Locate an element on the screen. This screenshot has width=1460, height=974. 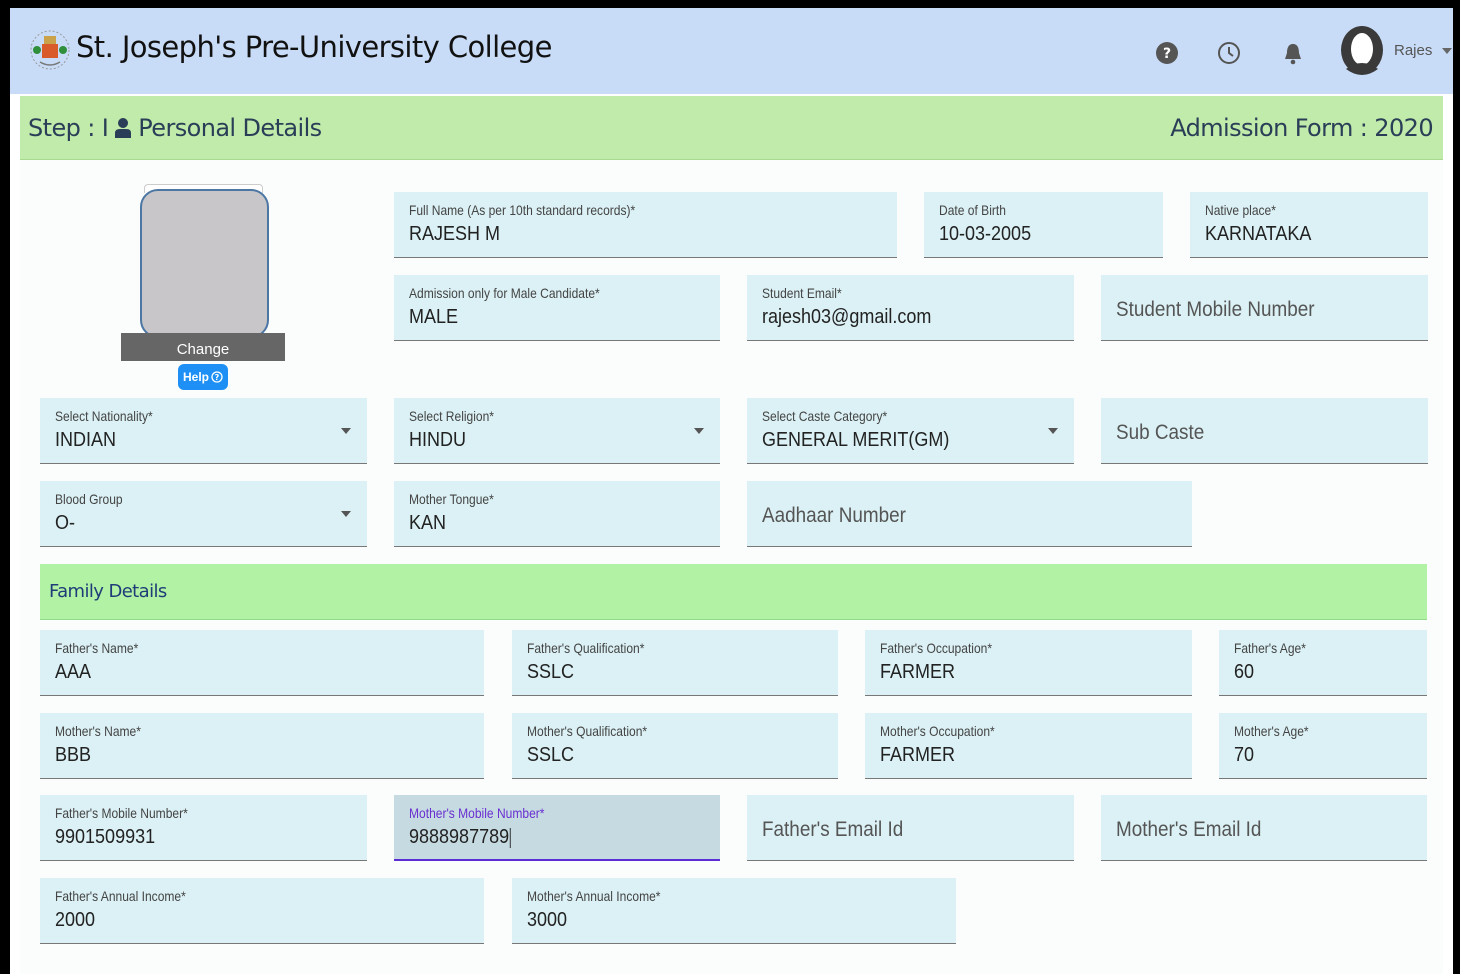
user-menu: Rajes is located at coordinates (1423, 50).